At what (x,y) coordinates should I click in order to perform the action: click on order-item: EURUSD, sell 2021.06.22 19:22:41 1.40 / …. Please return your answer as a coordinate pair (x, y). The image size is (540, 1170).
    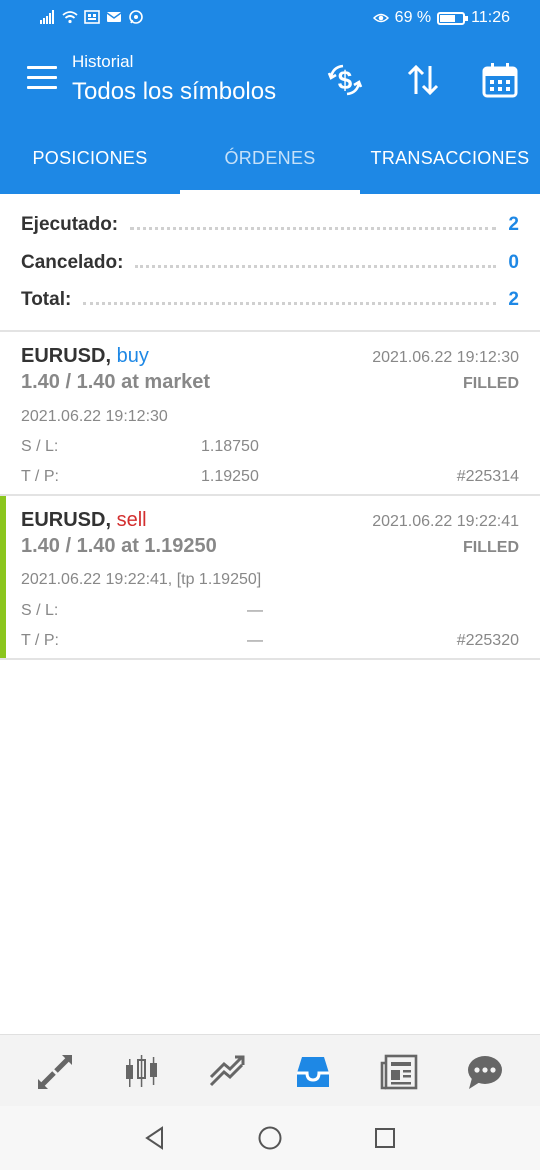
    Looking at the image, I should click on (270, 578).